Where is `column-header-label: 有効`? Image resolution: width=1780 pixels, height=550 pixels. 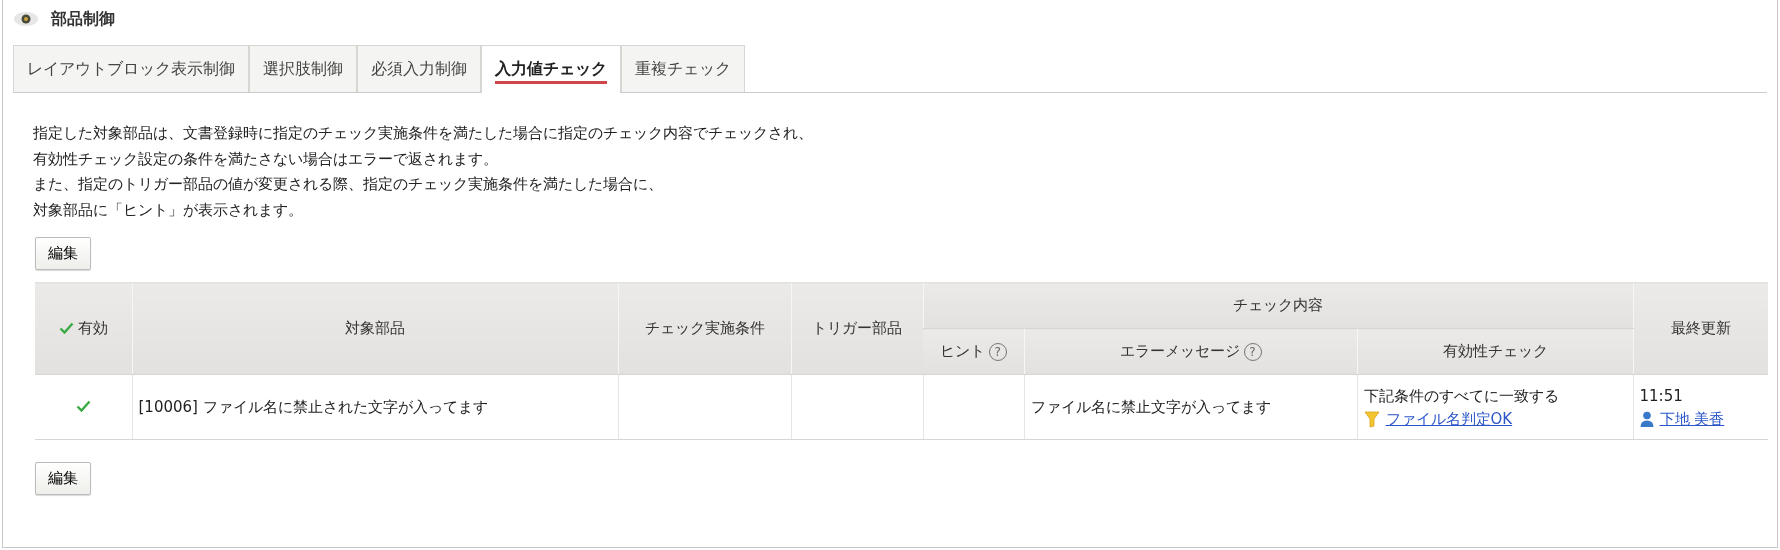
column-header-label: 有効 is located at coordinates (92, 328).